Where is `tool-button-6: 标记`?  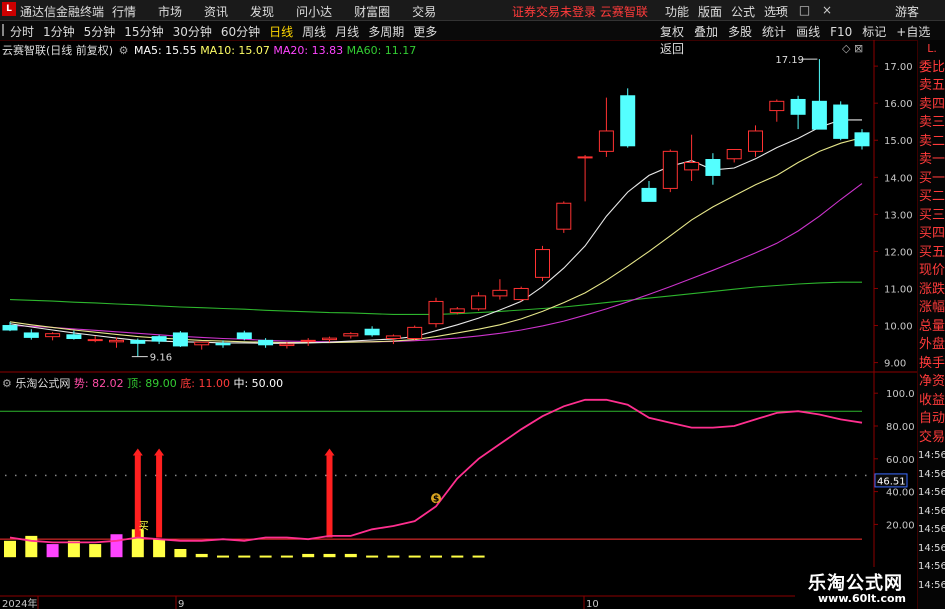 tool-button-6: 标记 is located at coordinates (874, 31).